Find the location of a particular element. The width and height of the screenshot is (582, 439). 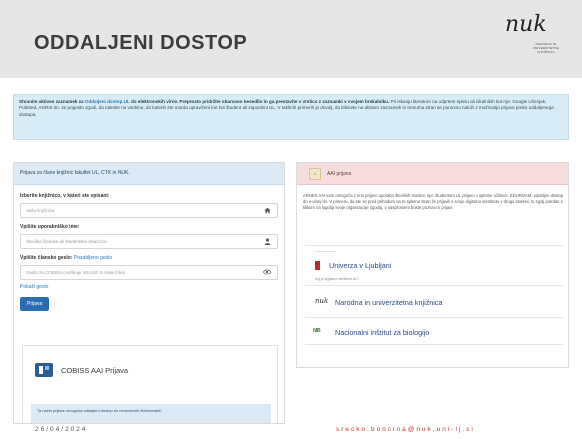

bookmarklet-link: Oddaljeni dostop UL is located at coordinates (107, 101).